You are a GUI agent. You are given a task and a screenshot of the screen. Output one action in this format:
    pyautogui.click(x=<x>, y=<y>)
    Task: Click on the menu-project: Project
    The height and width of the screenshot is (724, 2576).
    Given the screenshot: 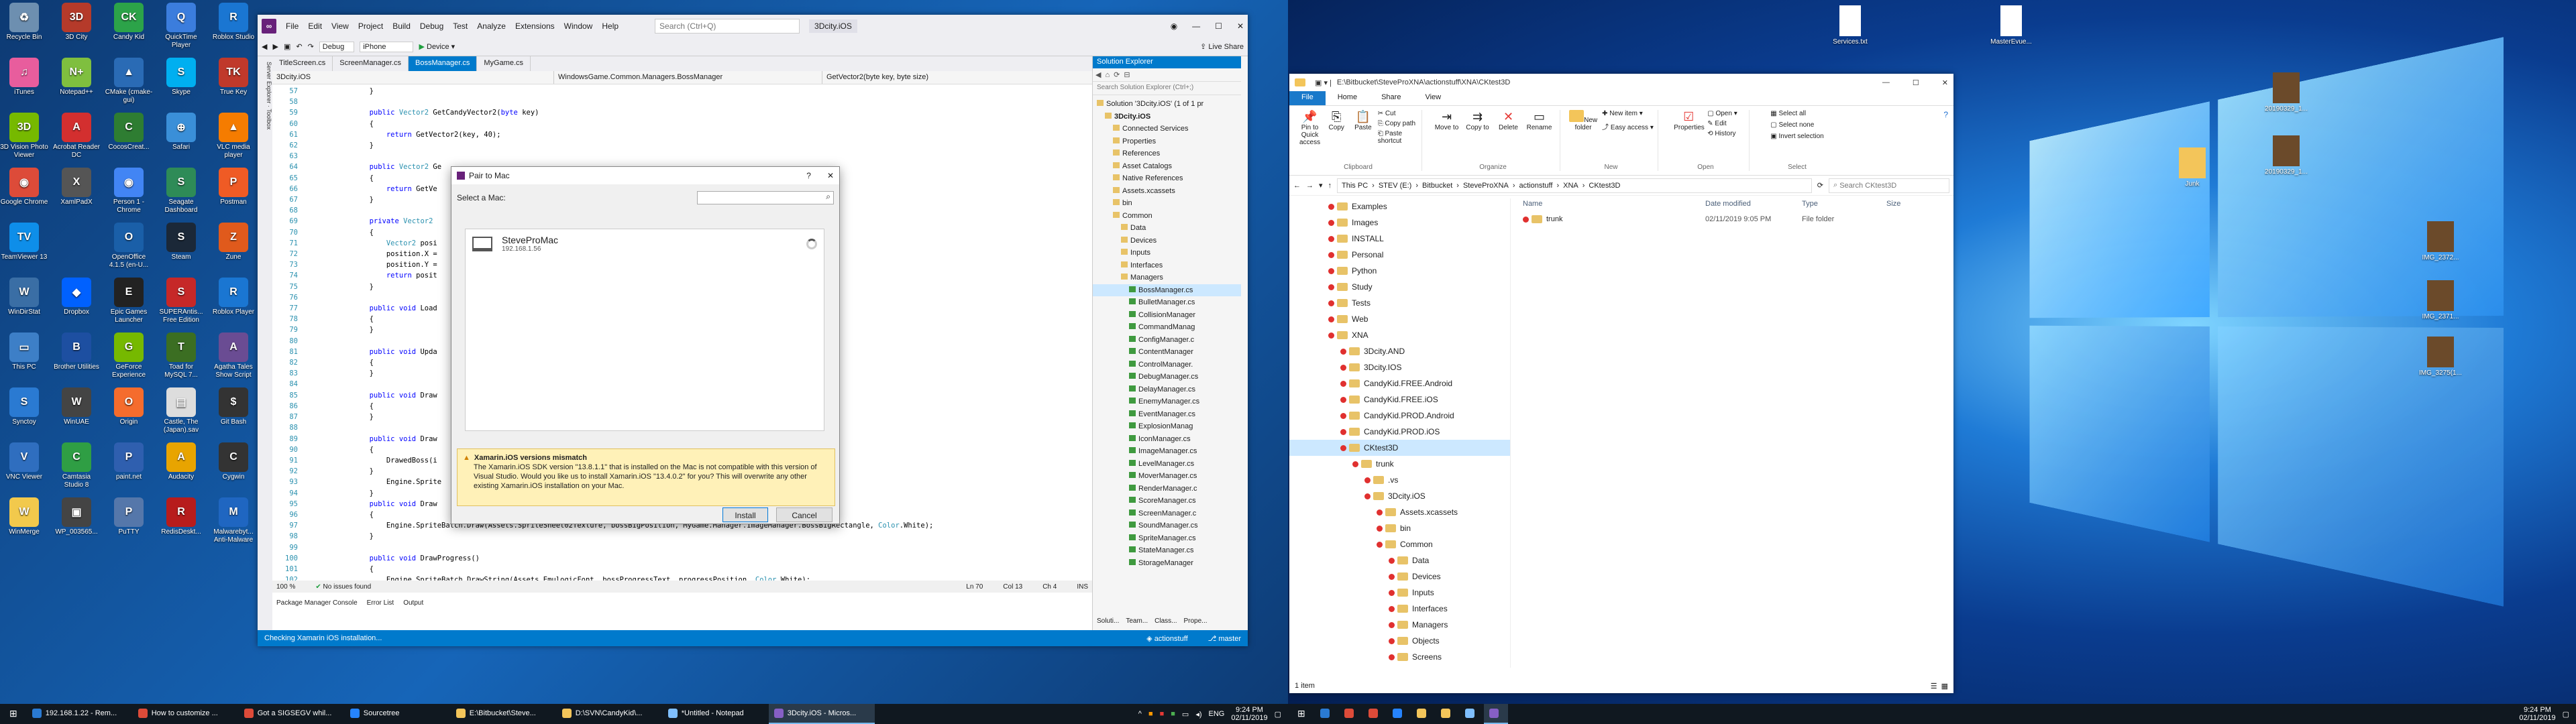 What is the action you would take?
    pyautogui.click(x=370, y=26)
    